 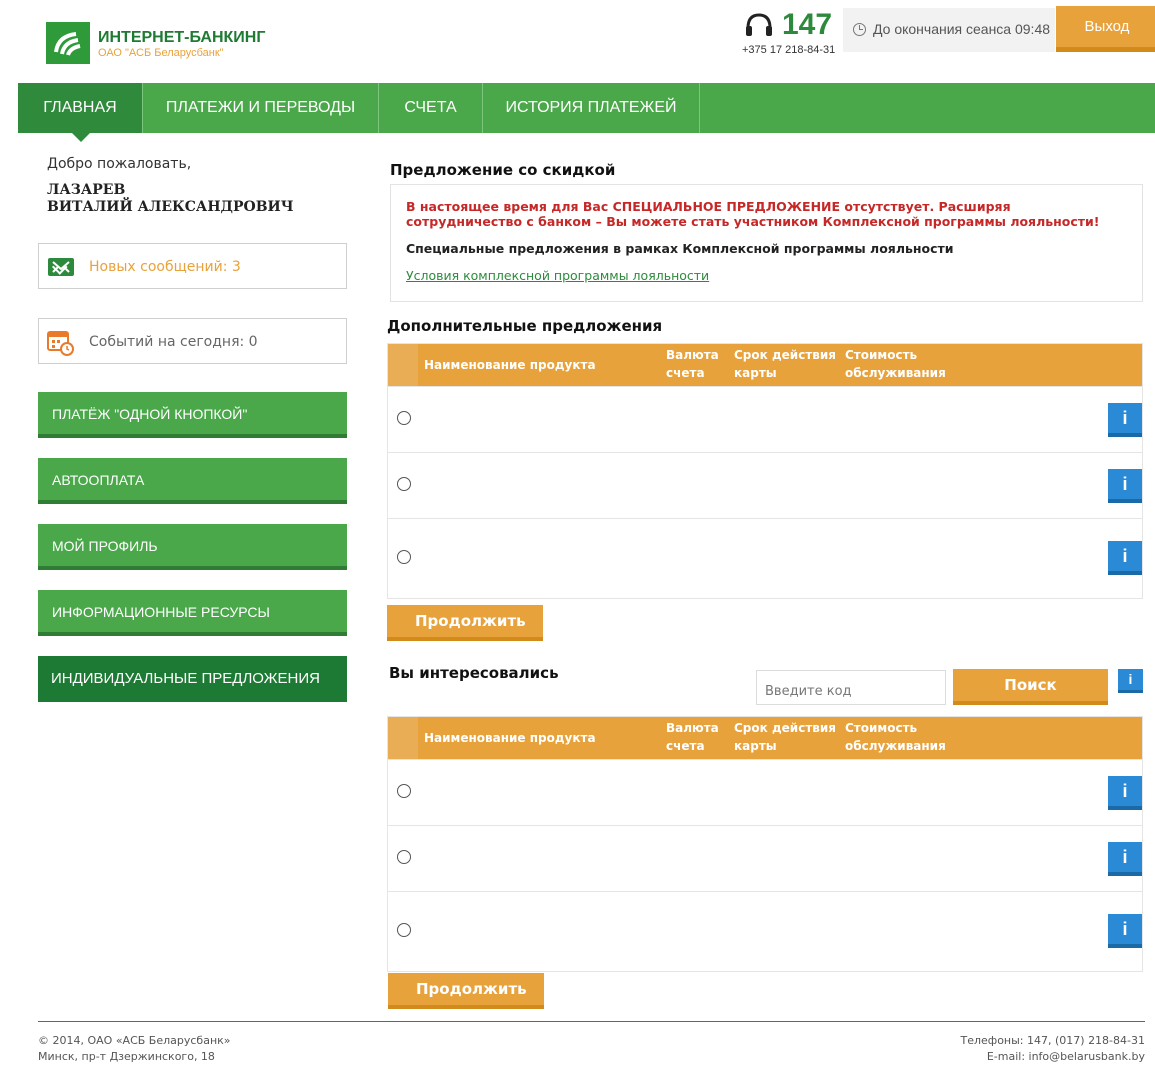 I want to click on user-first-name: ВИТАЛИЙ АЛЕКСАНДРОВИЧ, so click(x=170, y=207).